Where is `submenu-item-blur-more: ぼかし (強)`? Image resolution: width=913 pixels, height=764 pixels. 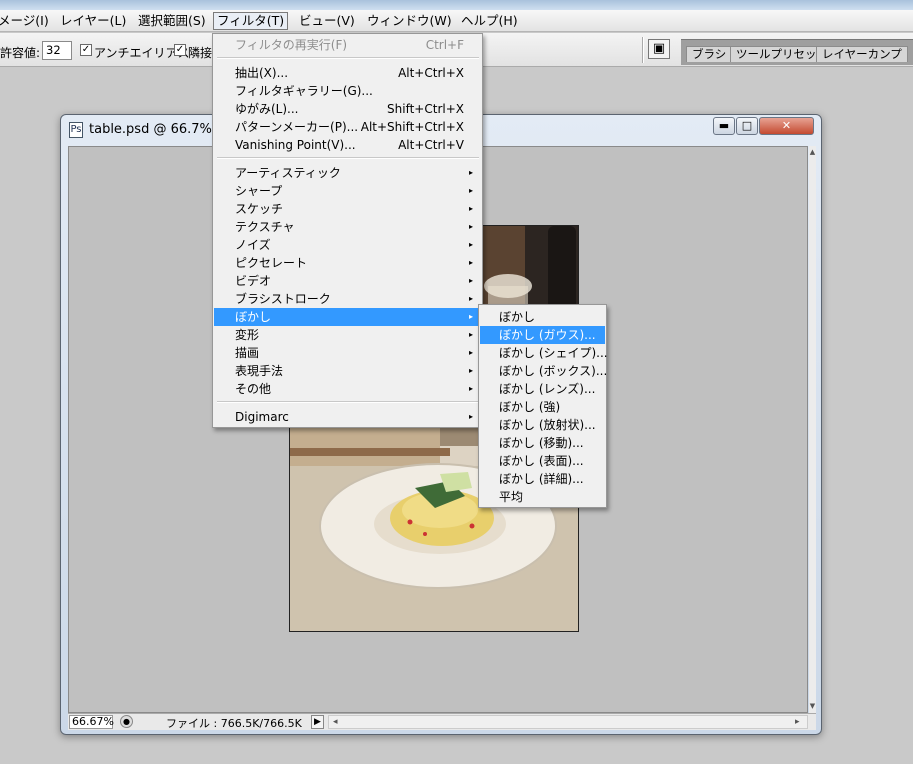
submenu-item-blur-more: ぼかし (強) is located at coordinates (542, 407).